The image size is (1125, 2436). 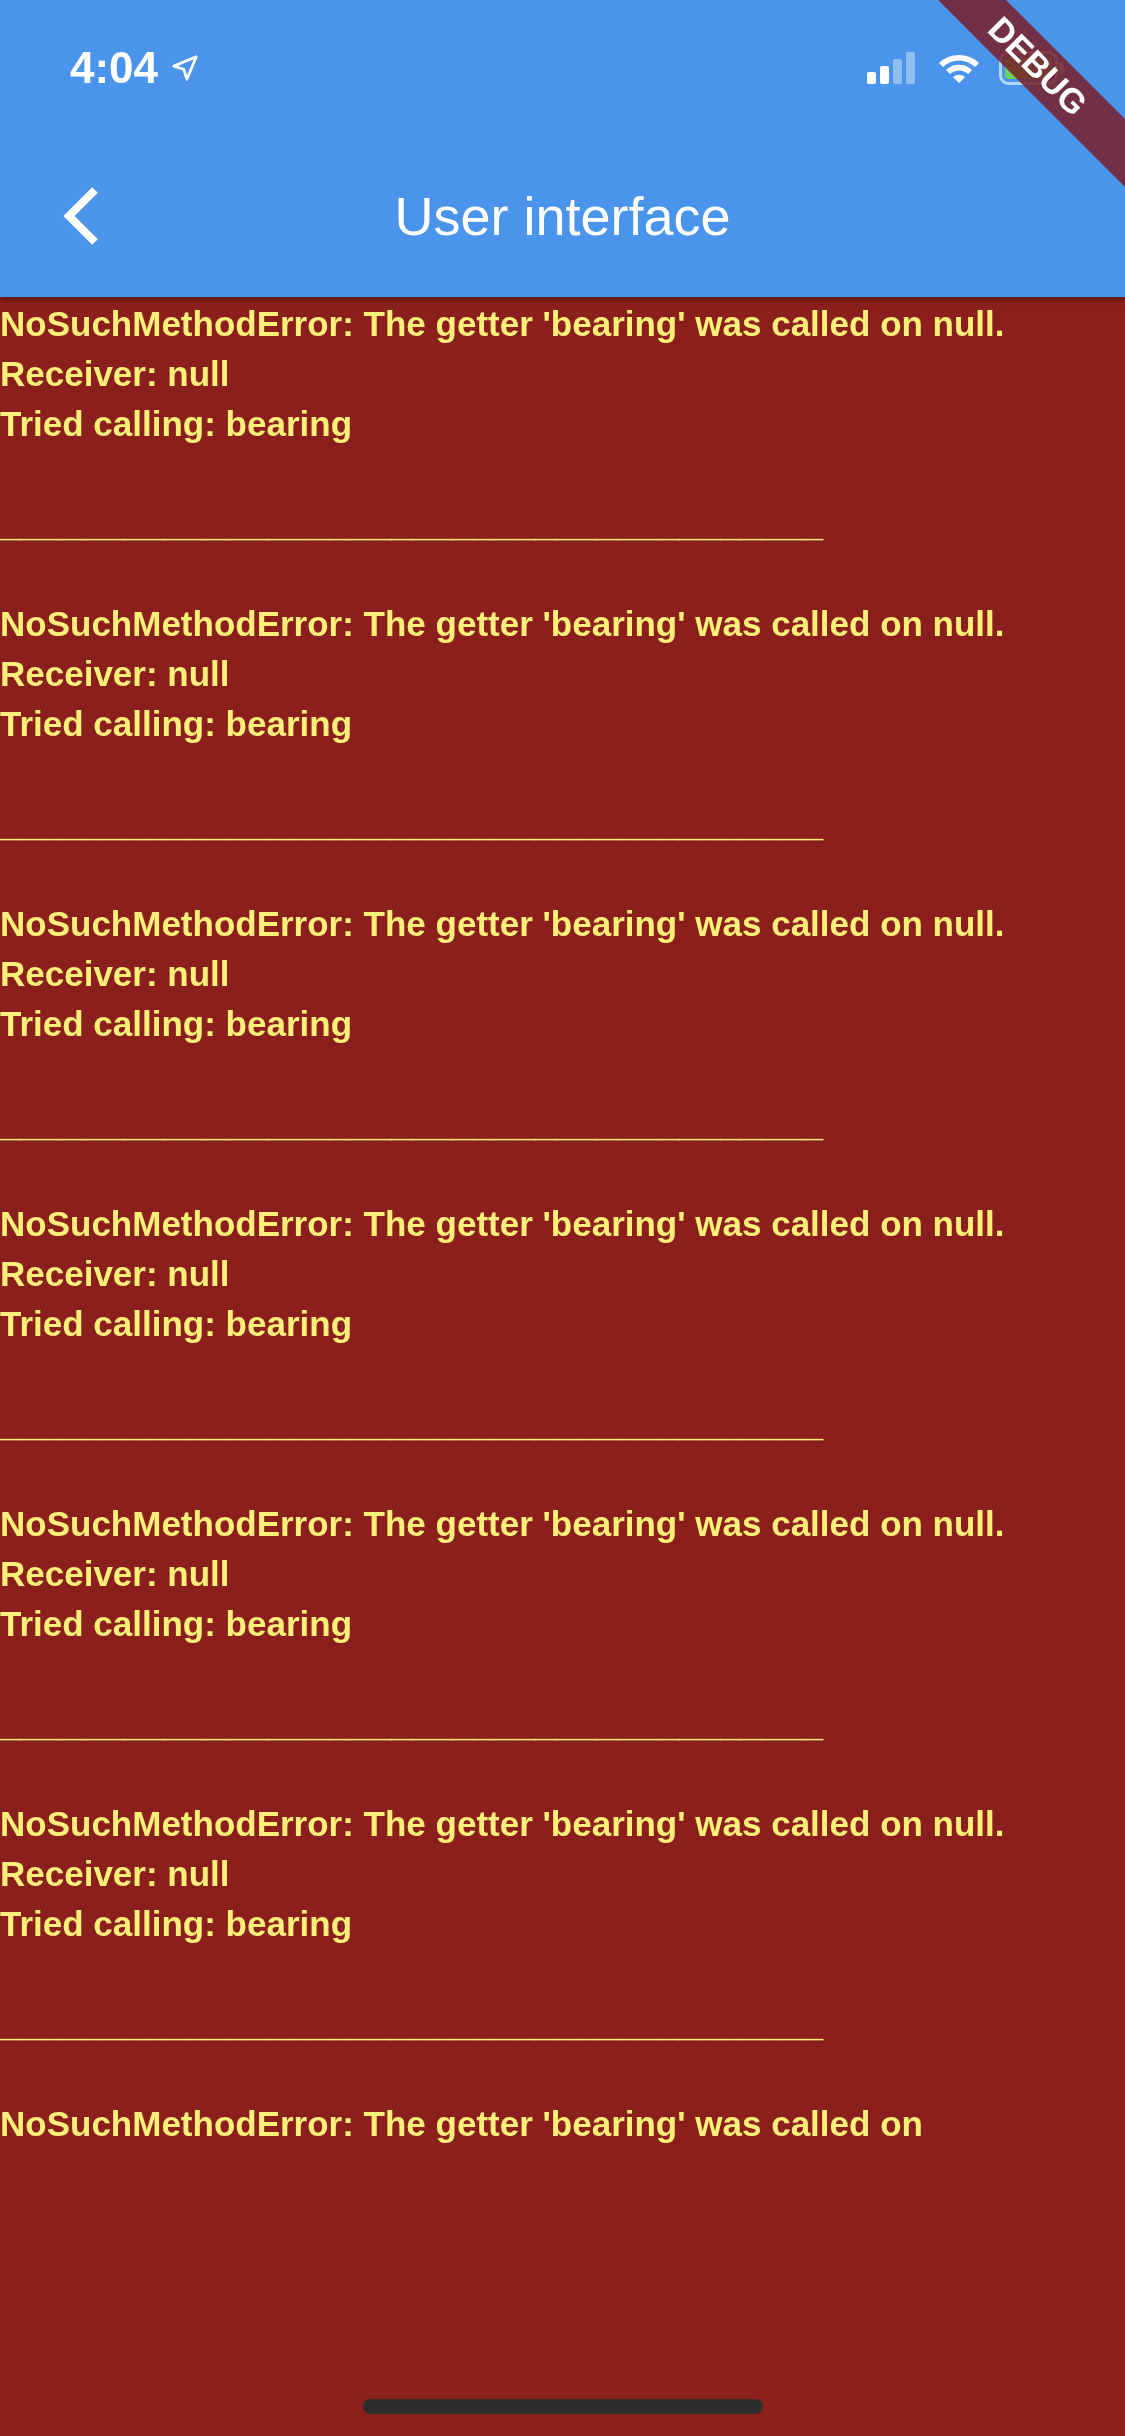 I want to click on location-arrow-icon, so click(x=185, y=67).